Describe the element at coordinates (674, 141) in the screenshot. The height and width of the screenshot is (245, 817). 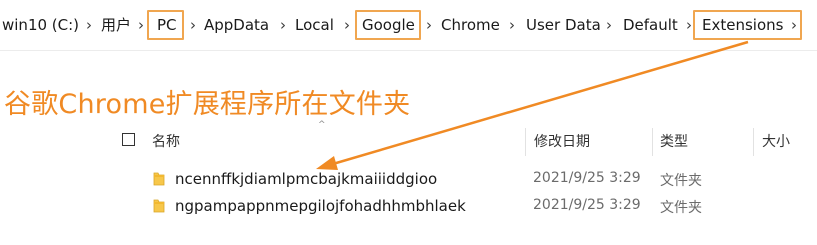
I see `column-header-type: 类型` at that location.